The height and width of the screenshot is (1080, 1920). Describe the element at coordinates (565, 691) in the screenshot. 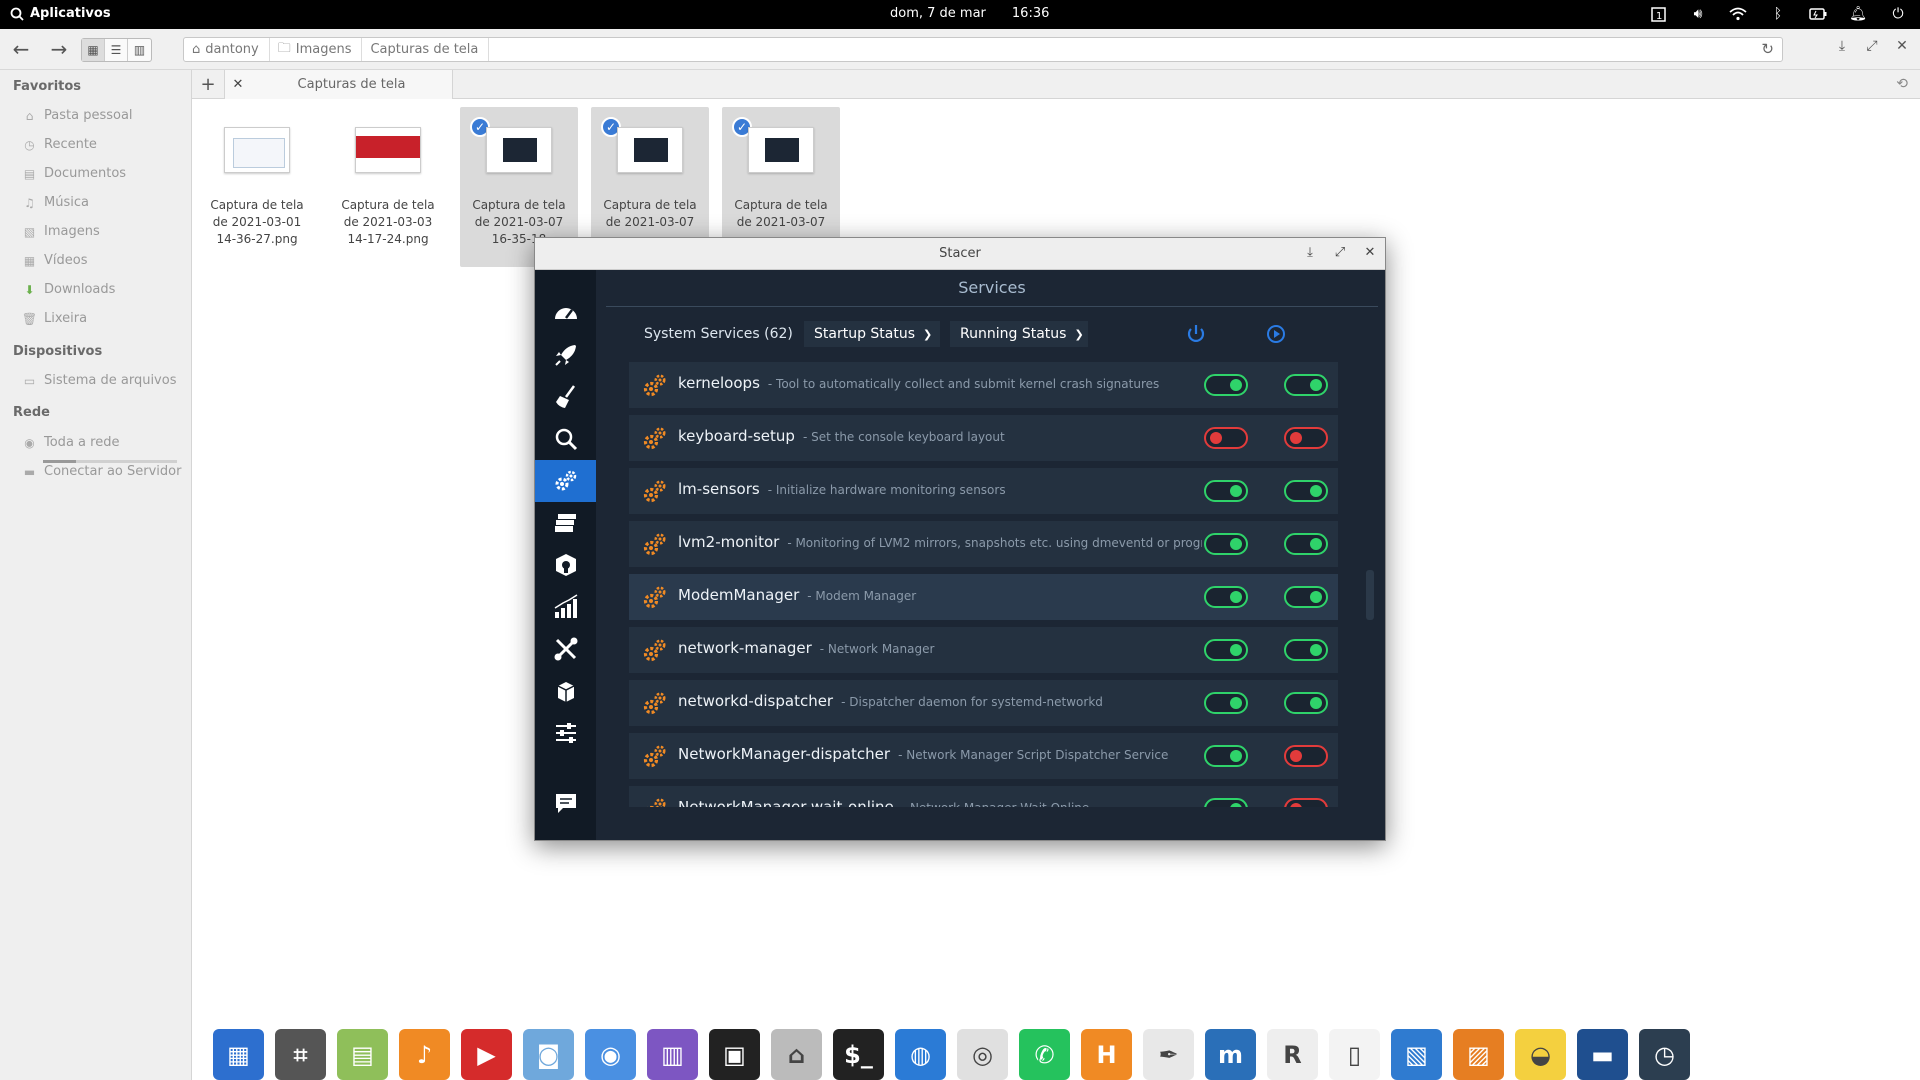

I see `apt-package-icon` at that location.